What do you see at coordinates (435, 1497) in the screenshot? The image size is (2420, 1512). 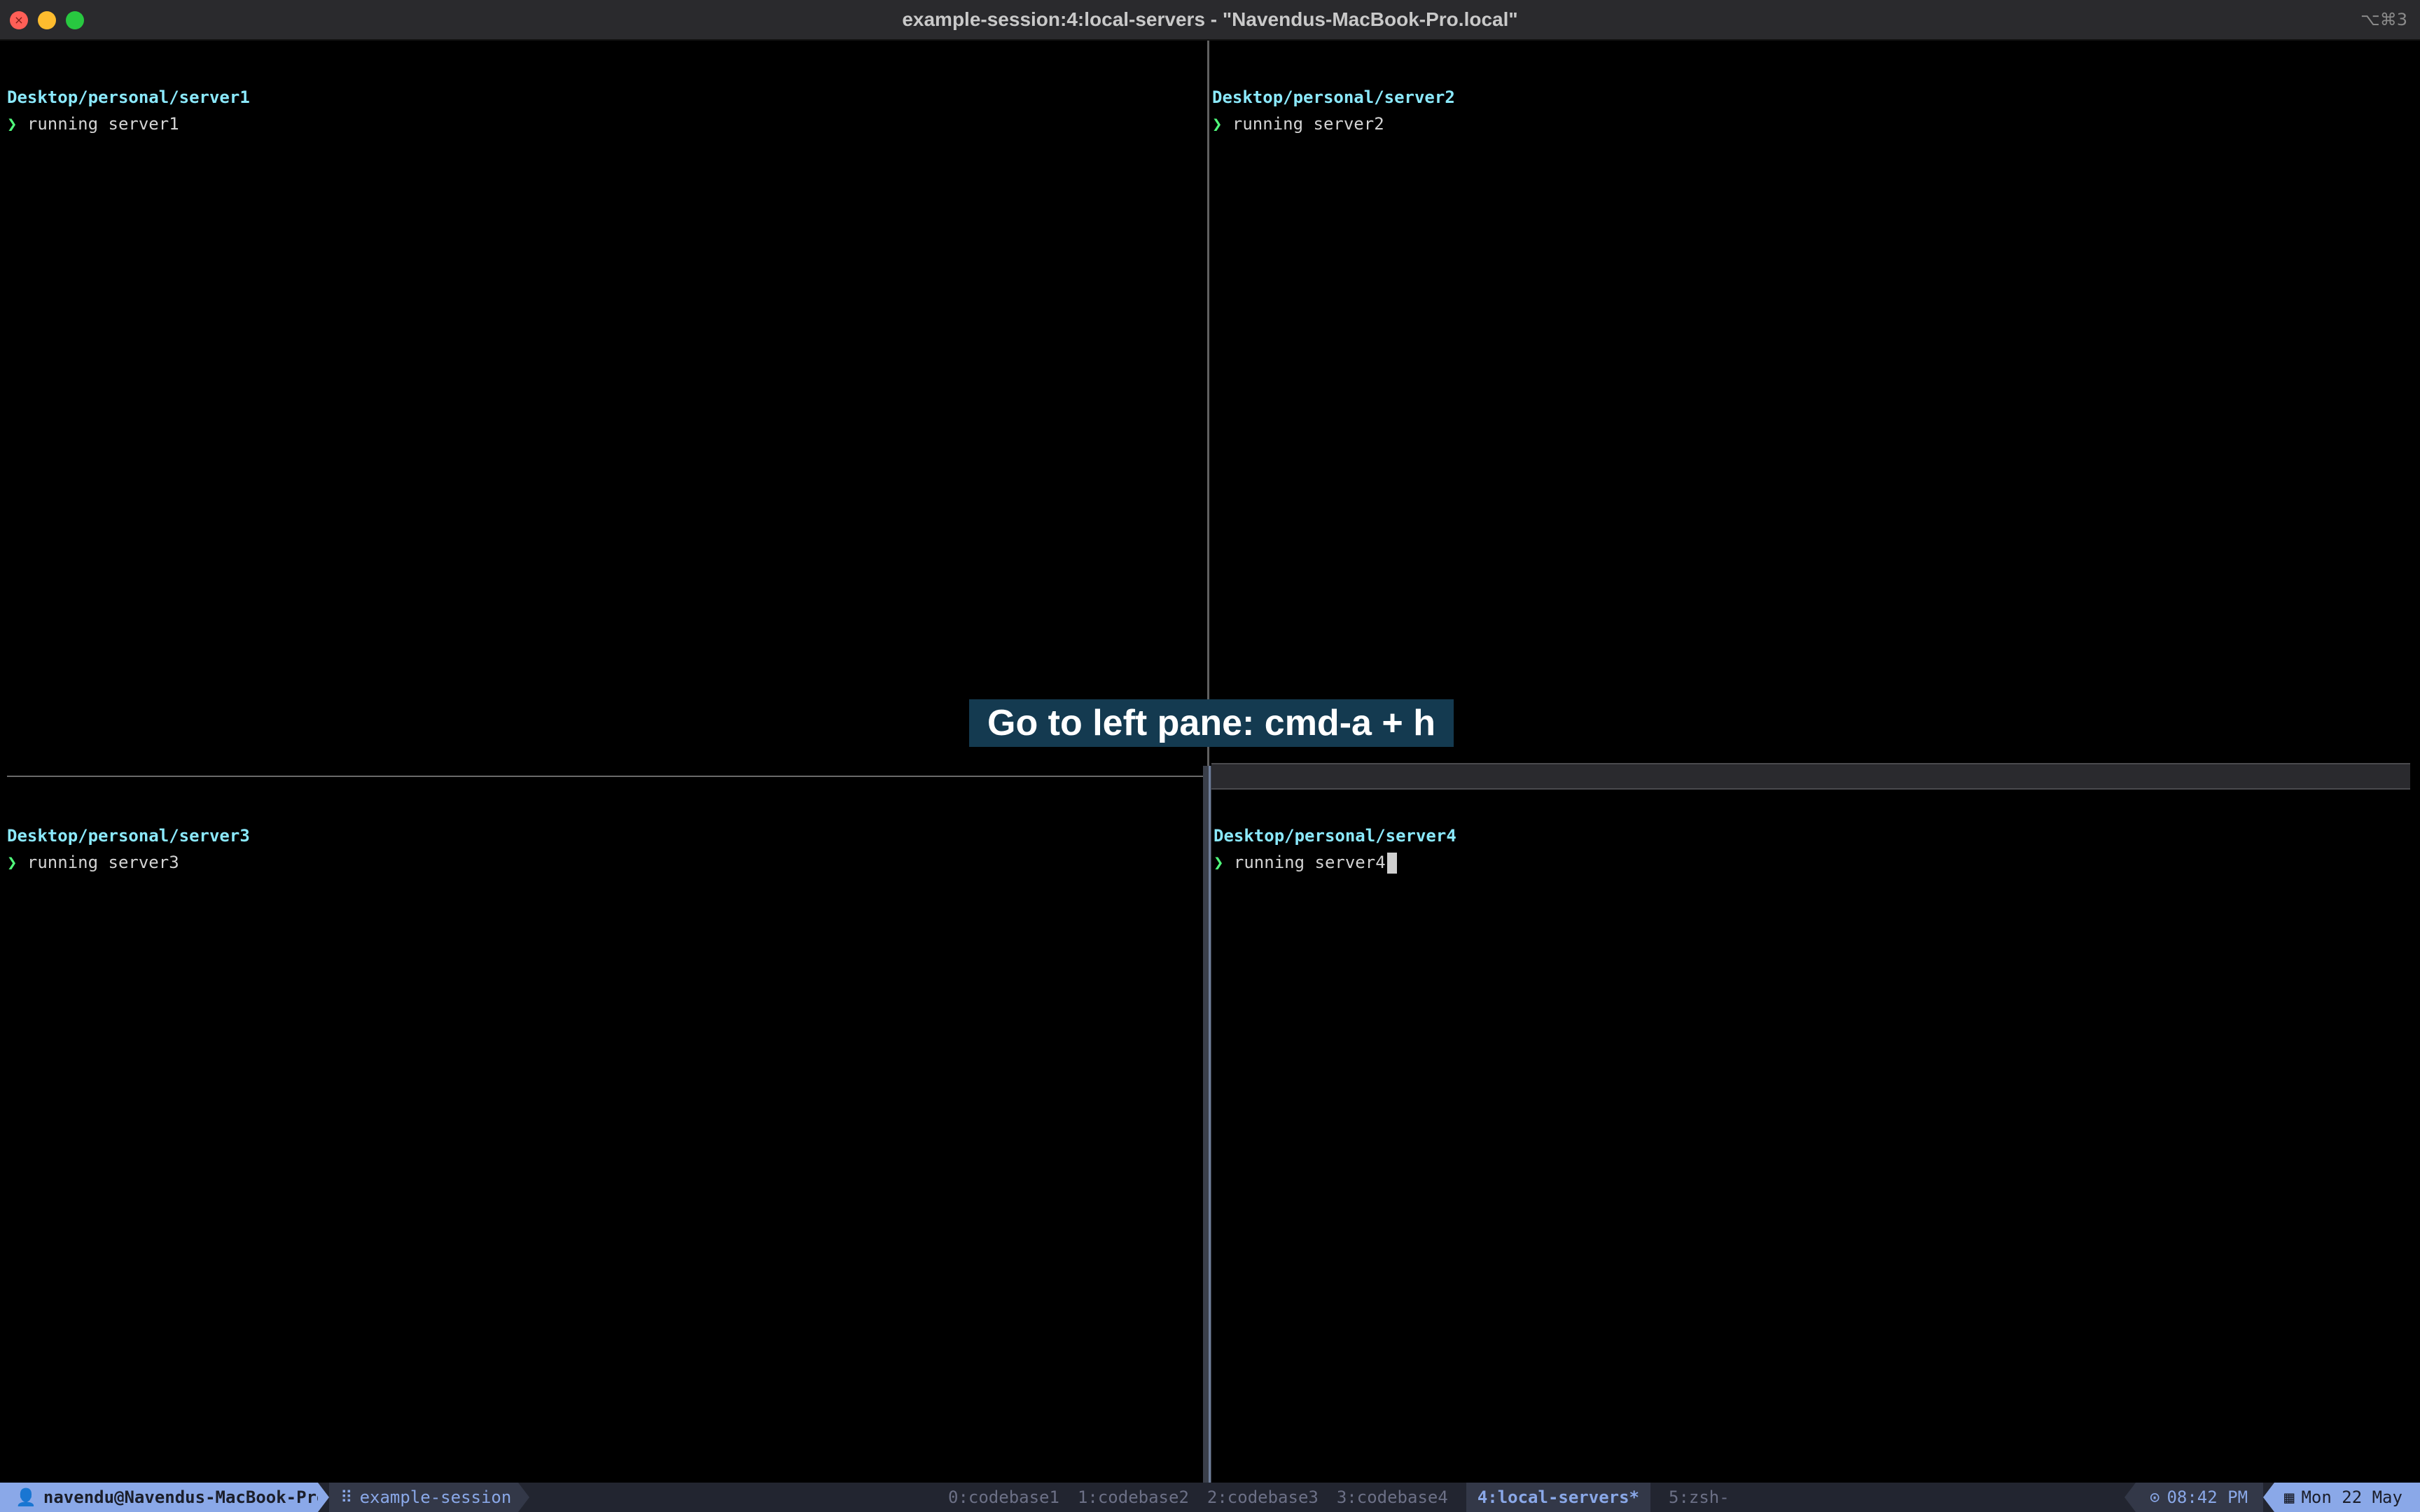 I see `status-session: example-session` at bounding box center [435, 1497].